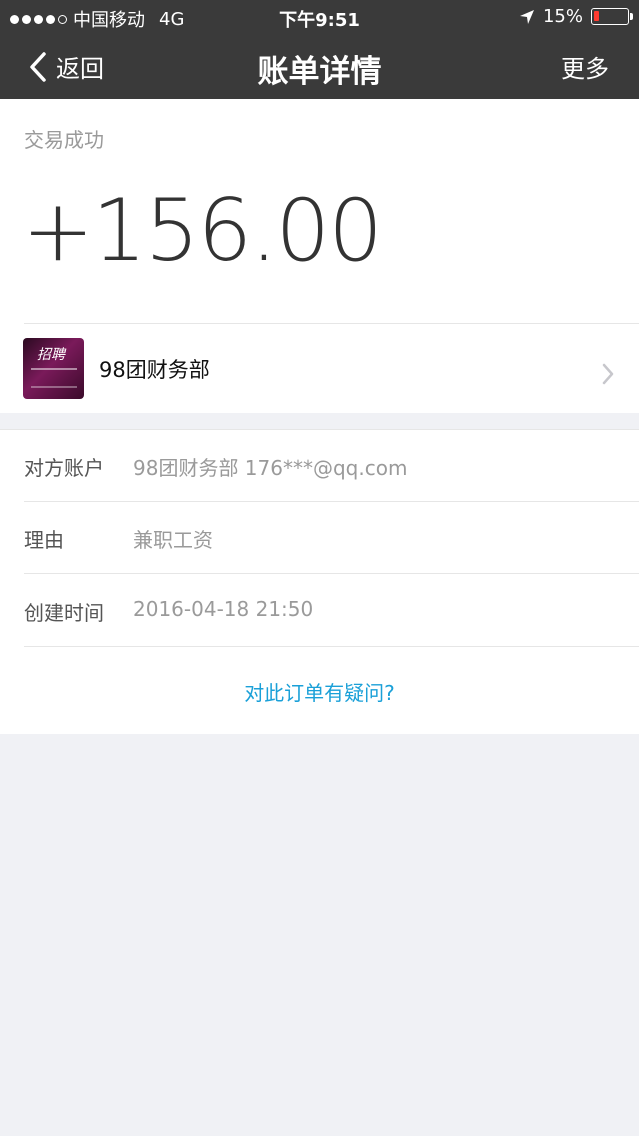 This screenshot has height=1136, width=639. I want to click on more-button: 更多, so click(585, 66).